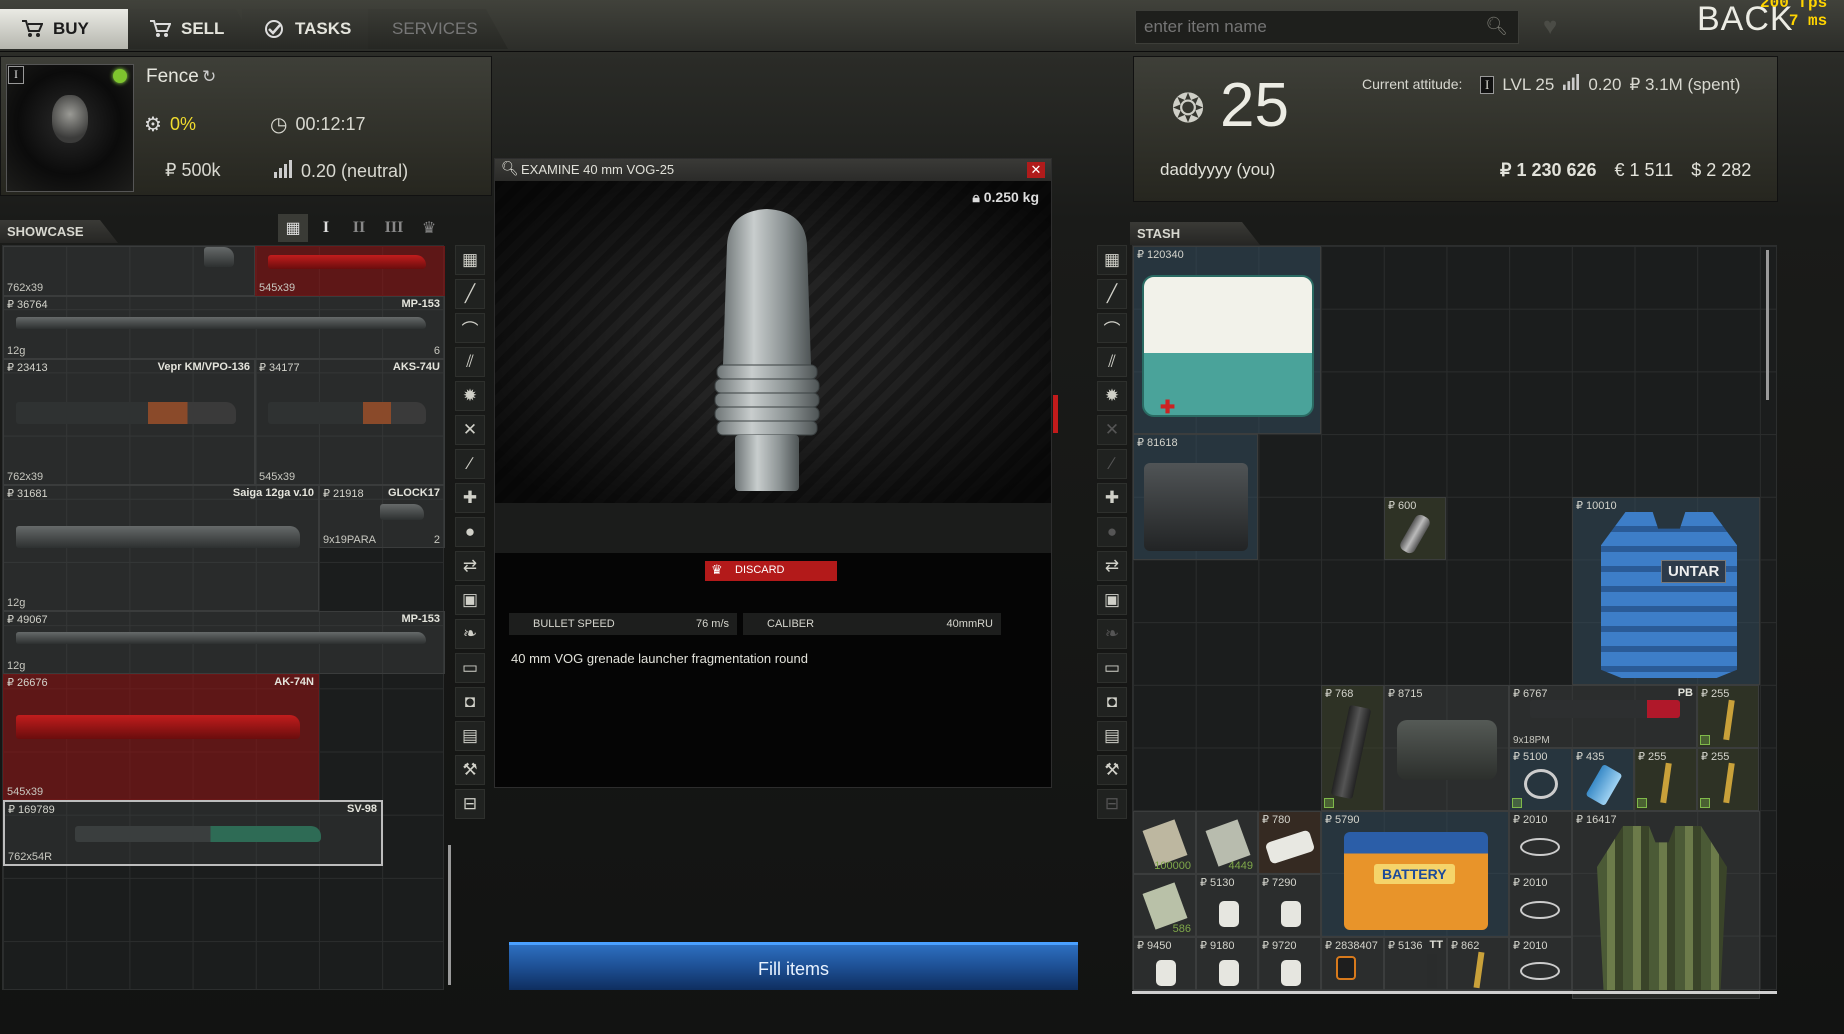  I want to click on tab-sell: SELL, so click(193, 29).